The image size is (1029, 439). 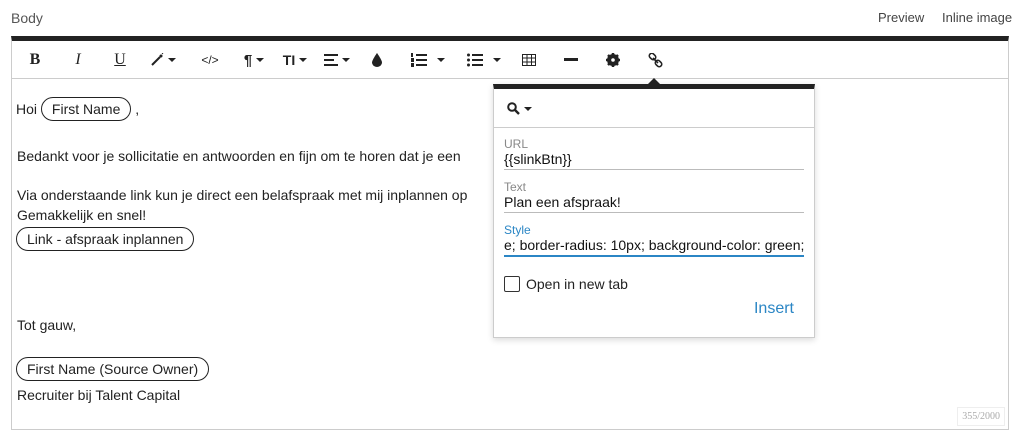 What do you see at coordinates (654, 203) in the screenshot?
I see `text-input: Plan een afspraak!` at bounding box center [654, 203].